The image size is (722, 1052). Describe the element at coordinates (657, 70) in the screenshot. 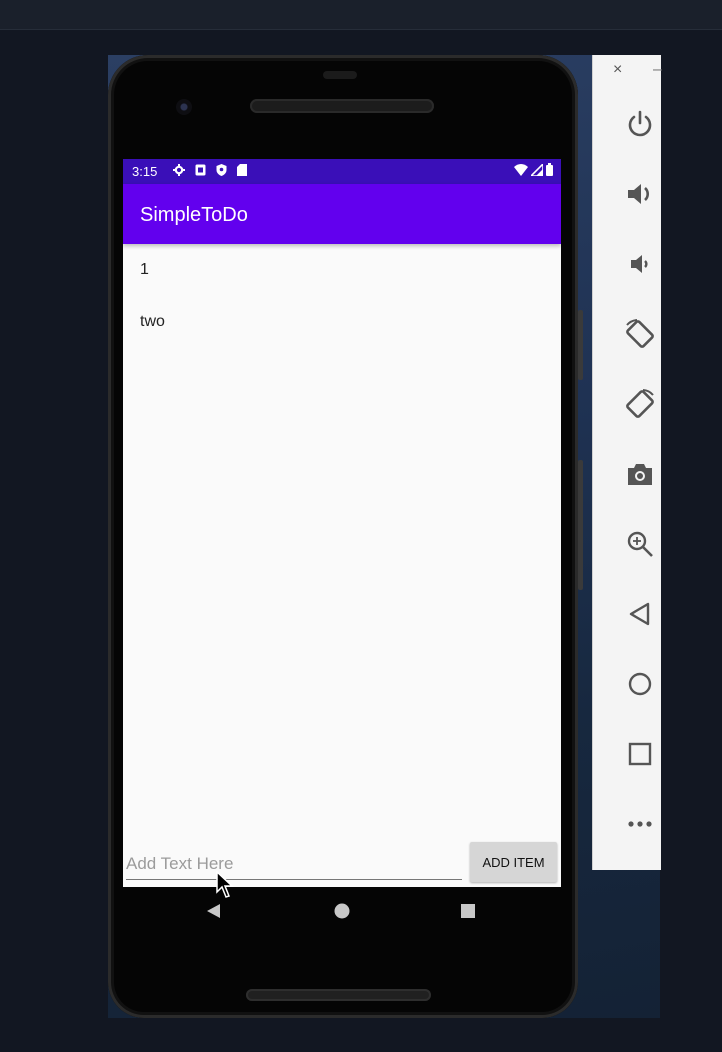

I see `minimize-icon: –` at that location.